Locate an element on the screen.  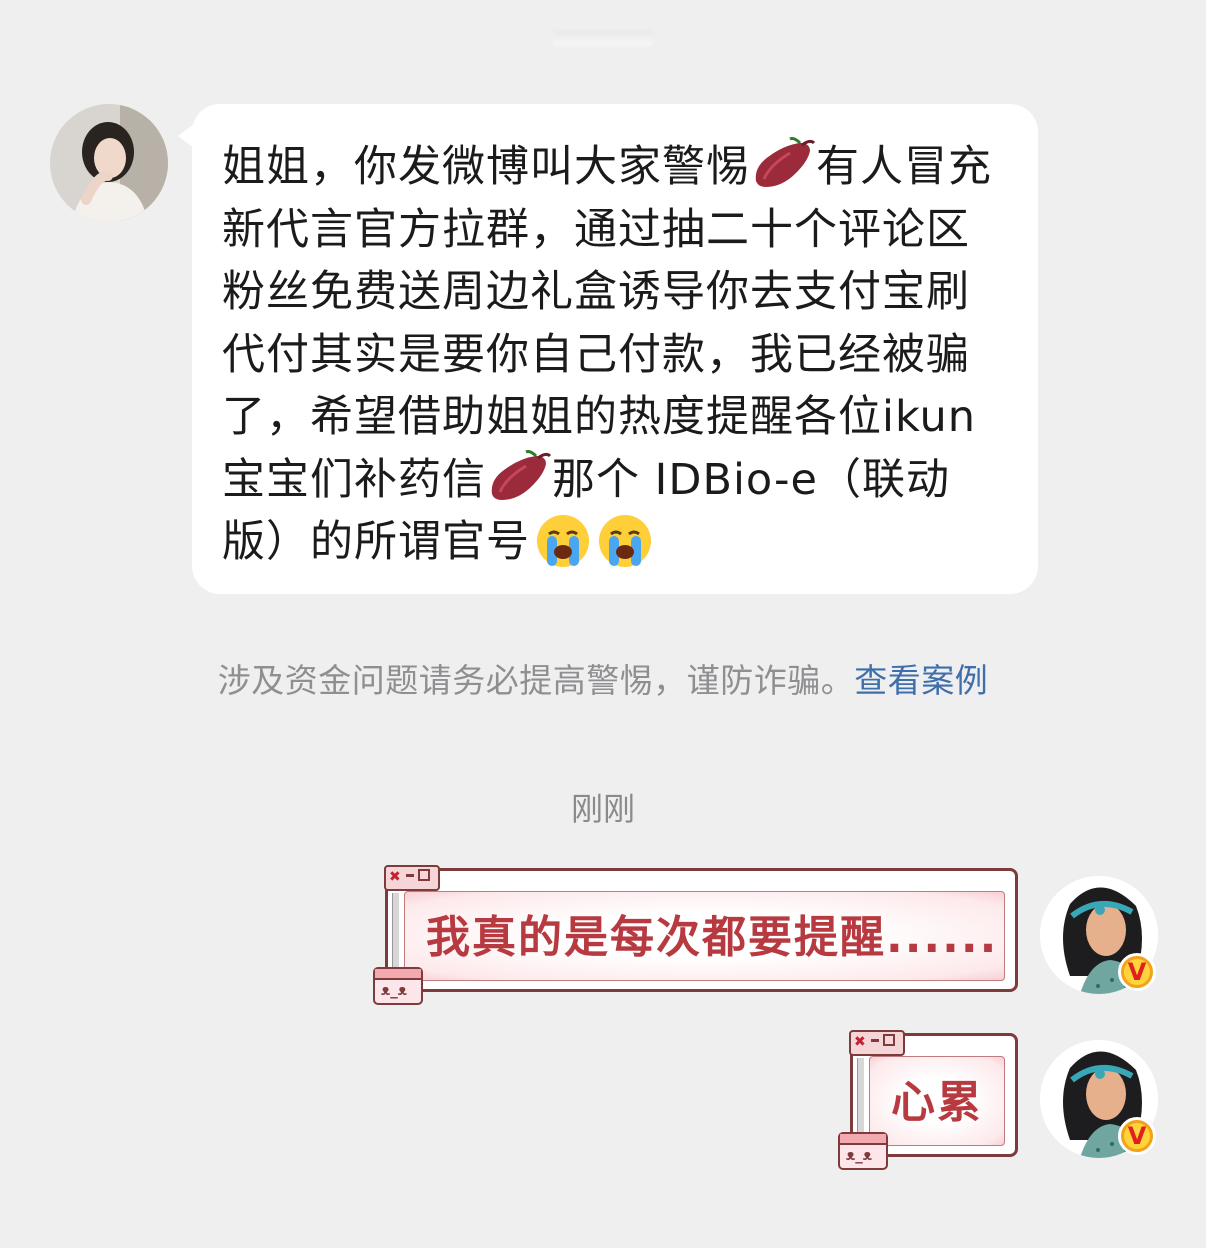
message-text-part1: 姐姐，你发微博叫大家警惕 is located at coordinates (486, 167).